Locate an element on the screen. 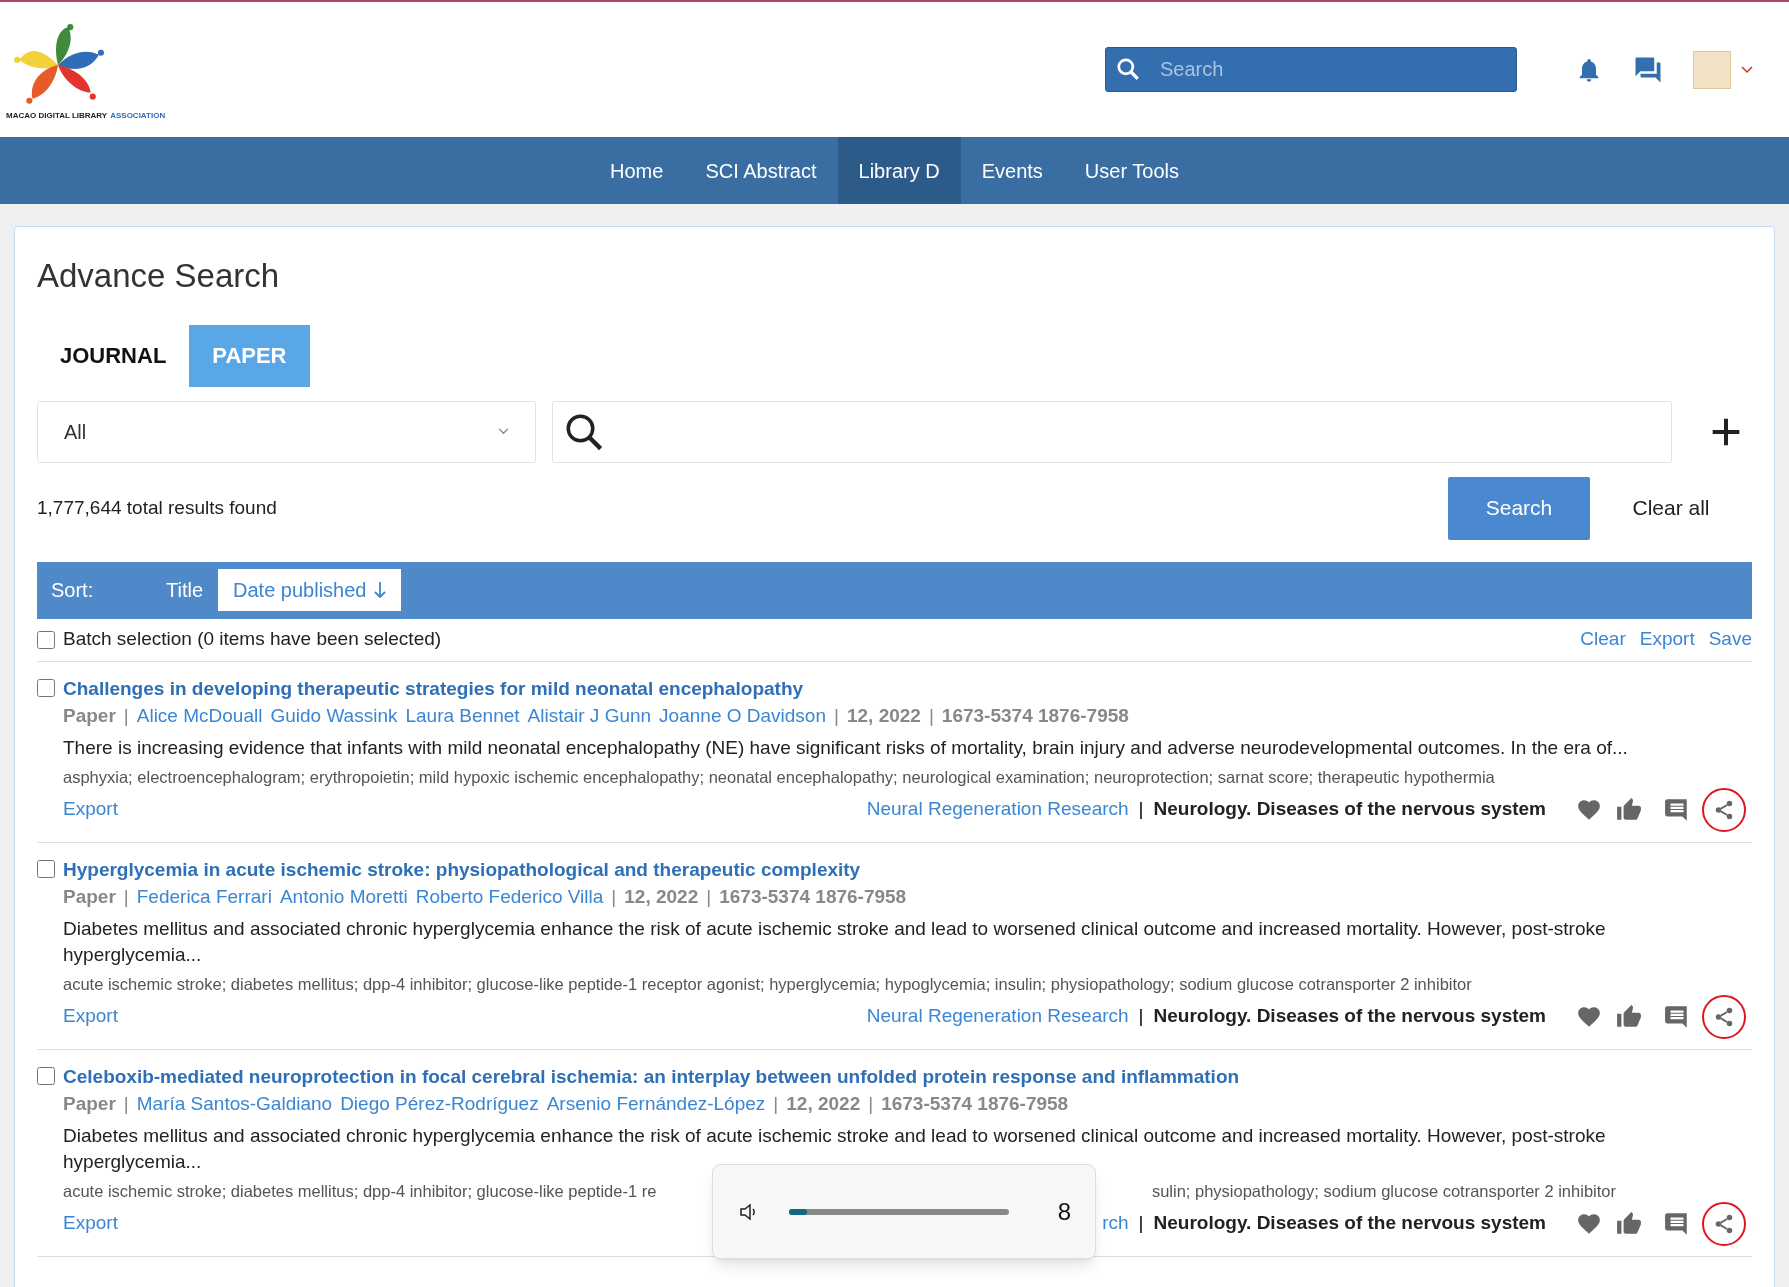  batch-action-link: Export is located at coordinates (1667, 639).